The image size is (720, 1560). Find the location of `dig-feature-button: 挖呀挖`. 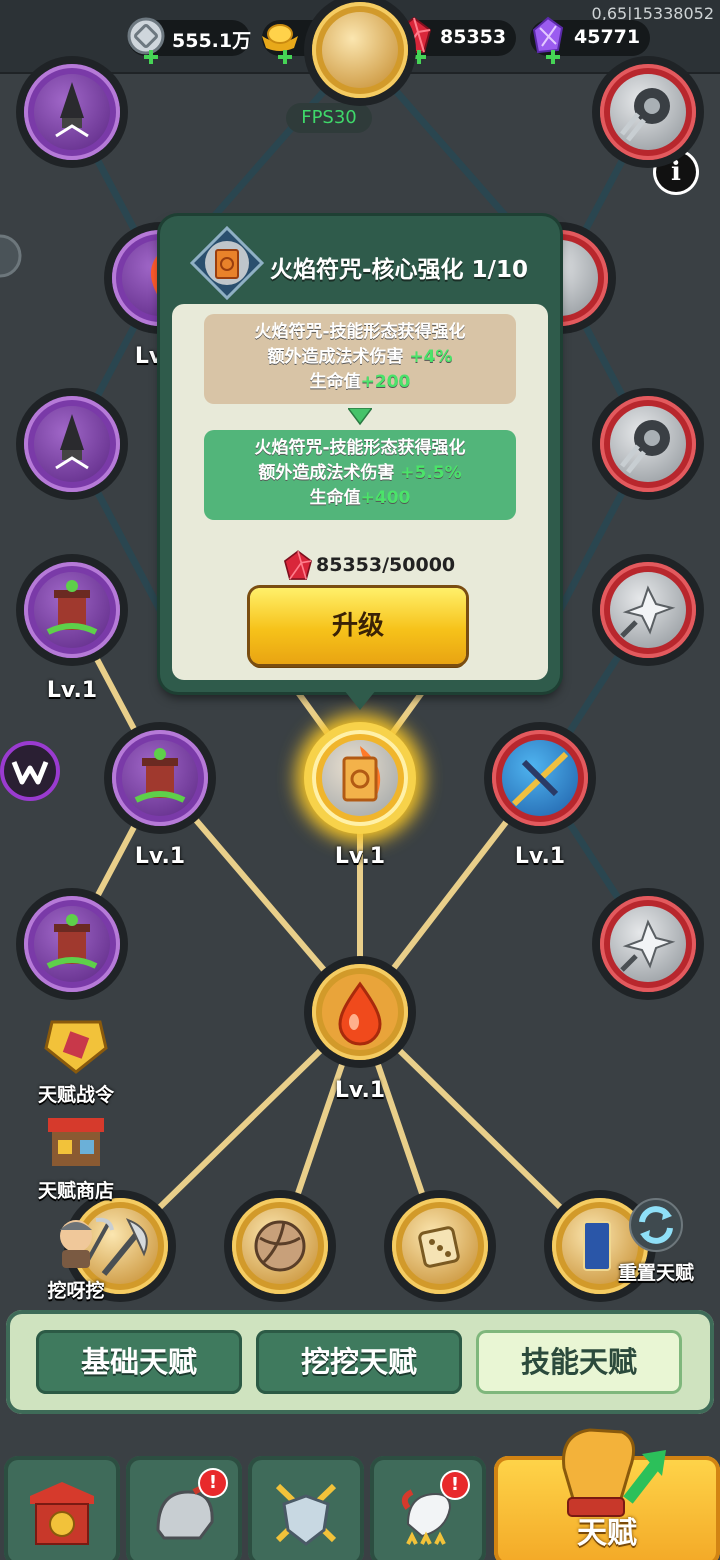

dig-feature-button: 挖呀挖 is located at coordinates (76, 1256).